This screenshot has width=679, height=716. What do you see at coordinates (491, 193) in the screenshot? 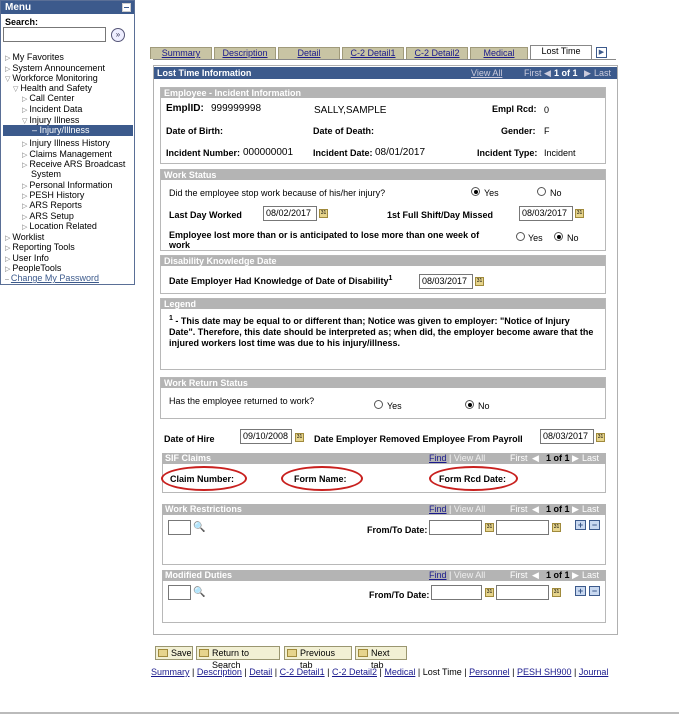
I see `stop-work-yes-label: Yes` at bounding box center [491, 193].